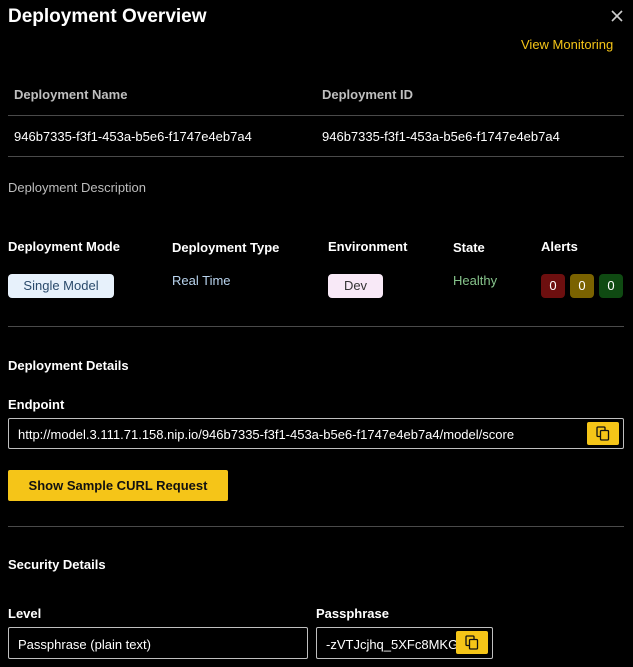 The height and width of the screenshot is (667, 633). I want to click on deployment-type-label: Deployment Type, so click(226, 247).